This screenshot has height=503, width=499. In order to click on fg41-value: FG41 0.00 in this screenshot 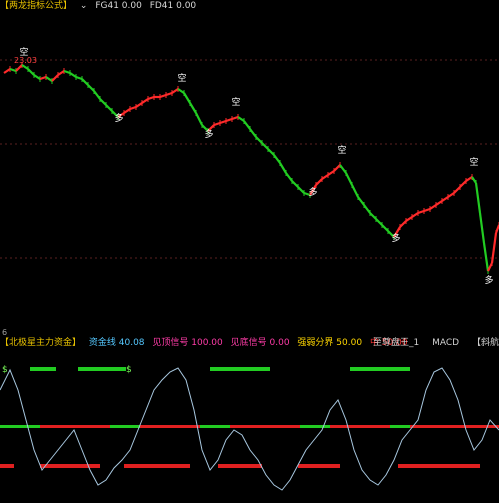, I will do `click(118, 6)`.